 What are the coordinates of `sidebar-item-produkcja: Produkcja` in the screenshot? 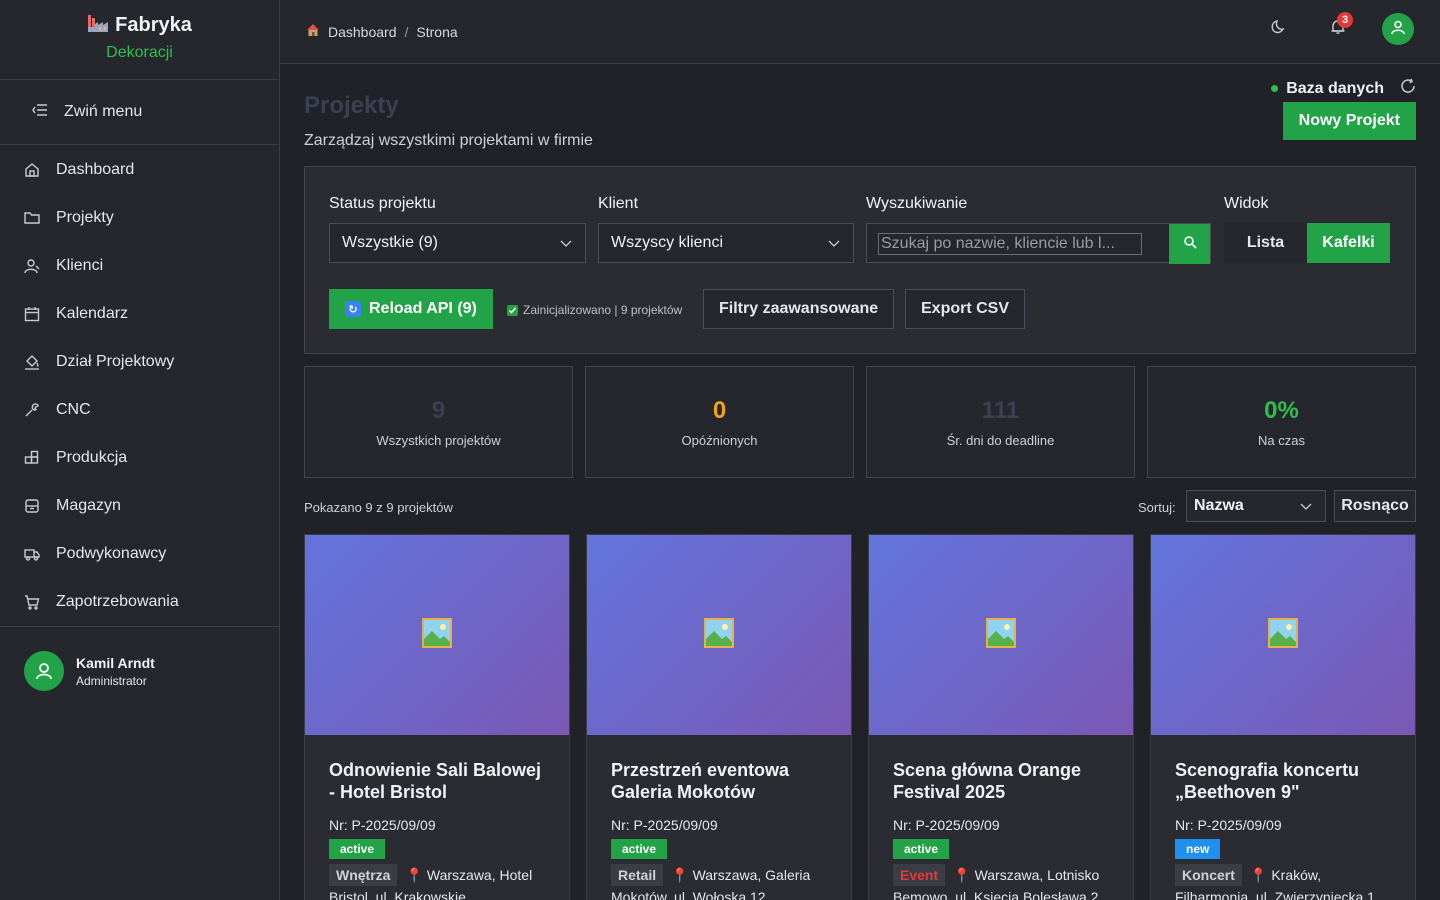 It's located at (139, 458).